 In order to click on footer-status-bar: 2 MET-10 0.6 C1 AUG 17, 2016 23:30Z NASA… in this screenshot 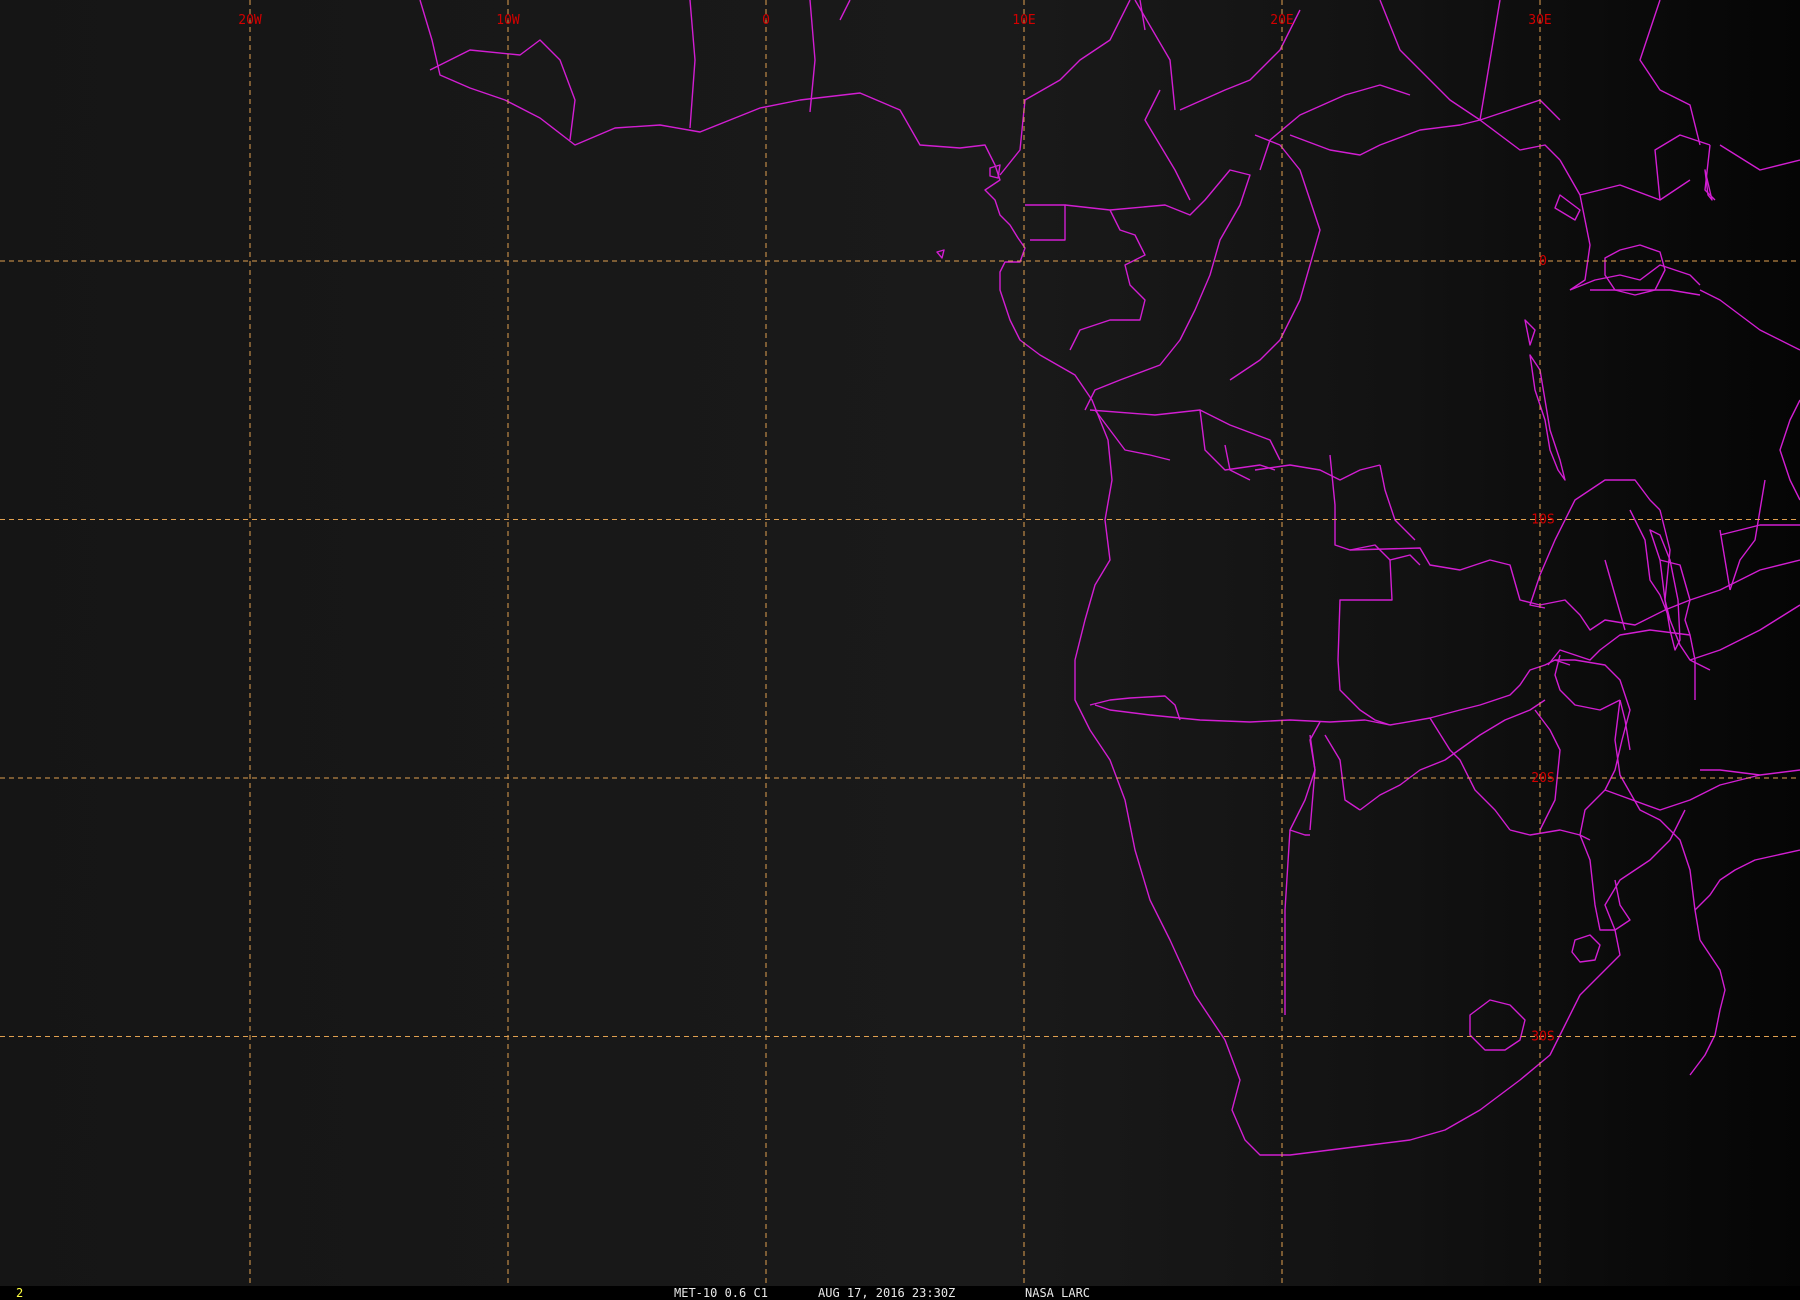, I will do `click(900, 1293)`.